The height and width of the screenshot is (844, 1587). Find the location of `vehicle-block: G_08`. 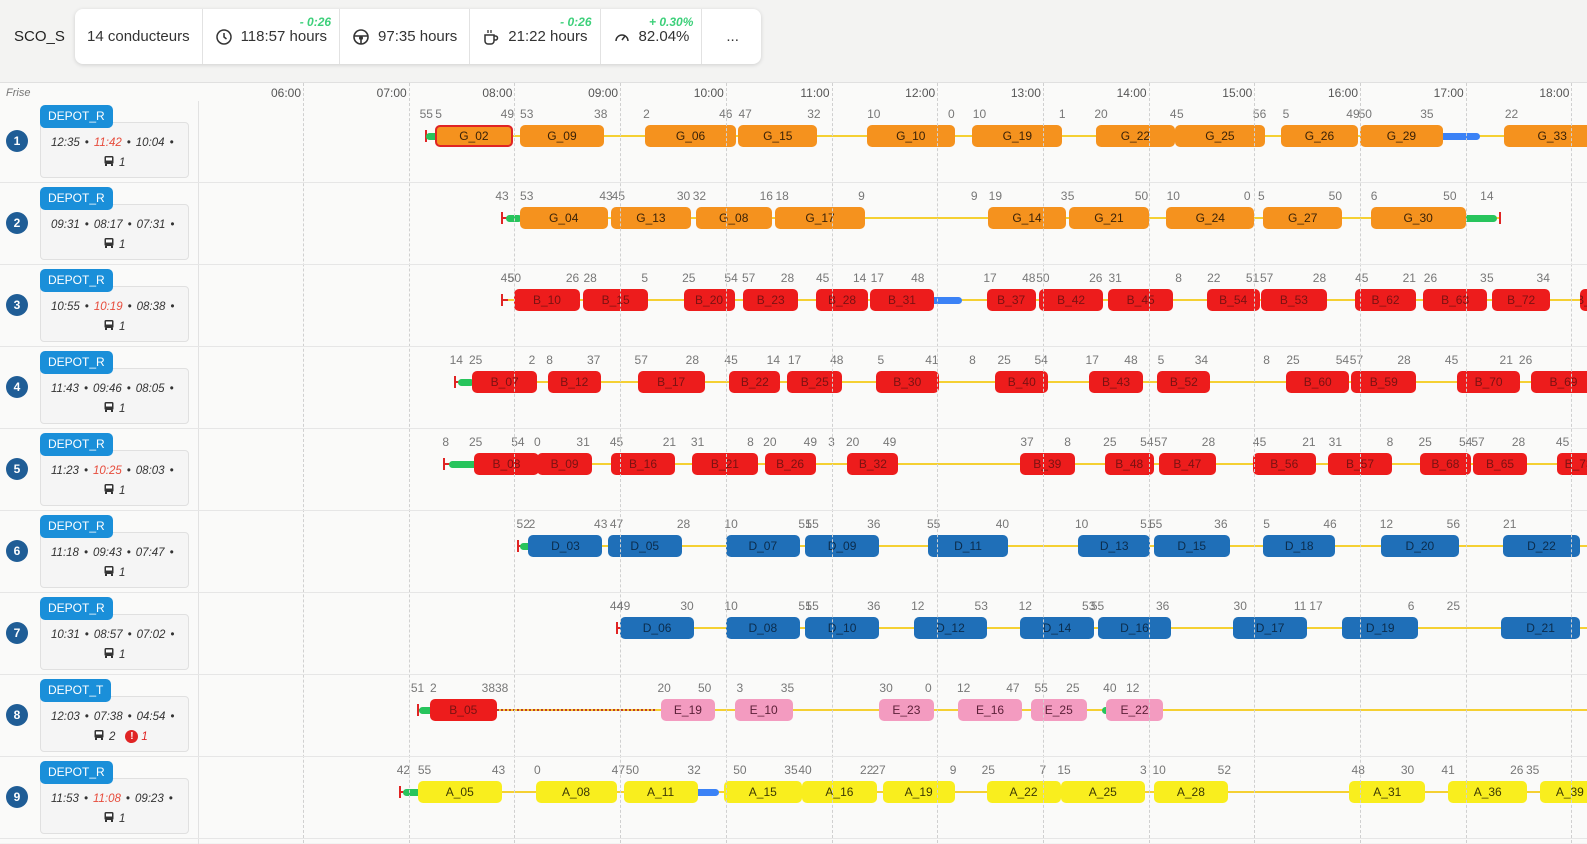

vehicle-block: G_08 is located at coordinates (733, 218).